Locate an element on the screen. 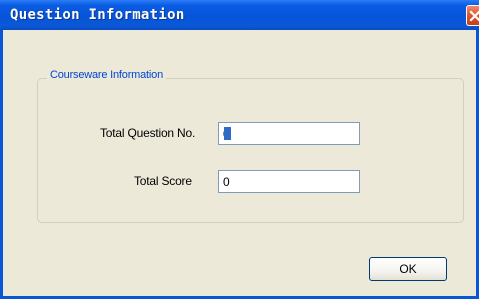  total-score-label: Total Score is located at coordinates (163, 181).